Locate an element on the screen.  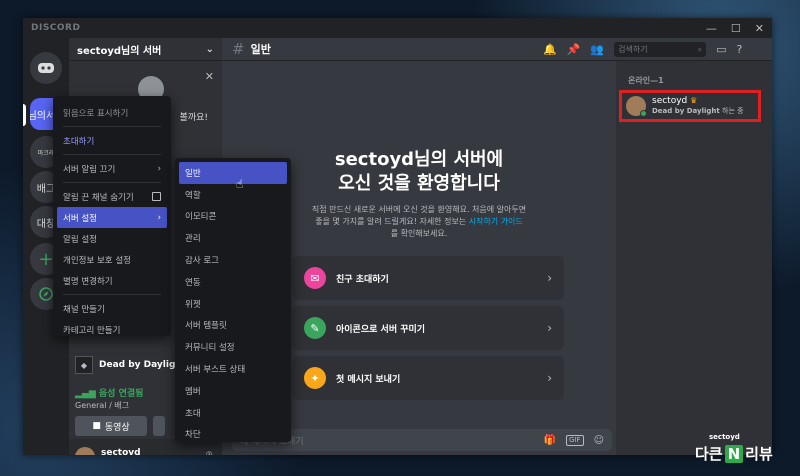
submenu-item: 커뮤니티 설정 is located at coordinates (233, 347).